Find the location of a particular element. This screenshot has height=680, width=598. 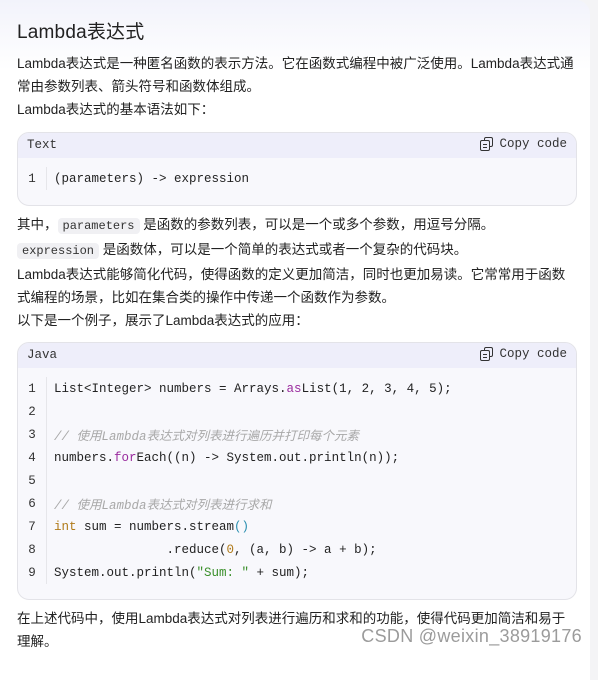

explanation-text: 是函数的参数列表，可以是一个或多个参数，用逗号分隔。 is located at coordinates (317, 224).